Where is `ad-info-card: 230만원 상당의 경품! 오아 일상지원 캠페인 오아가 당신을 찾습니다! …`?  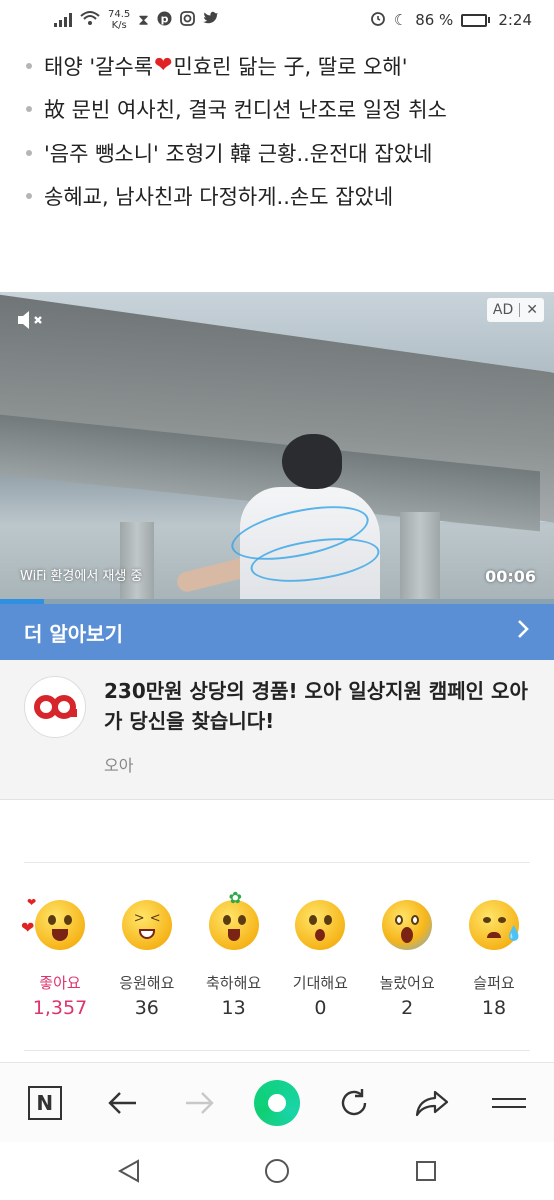
ad-info-card: 230만원 상당의 경품! 오아 일상지원 캠페인 오아가 당신을 찾습니다! … is located at coordinates (277, 730).